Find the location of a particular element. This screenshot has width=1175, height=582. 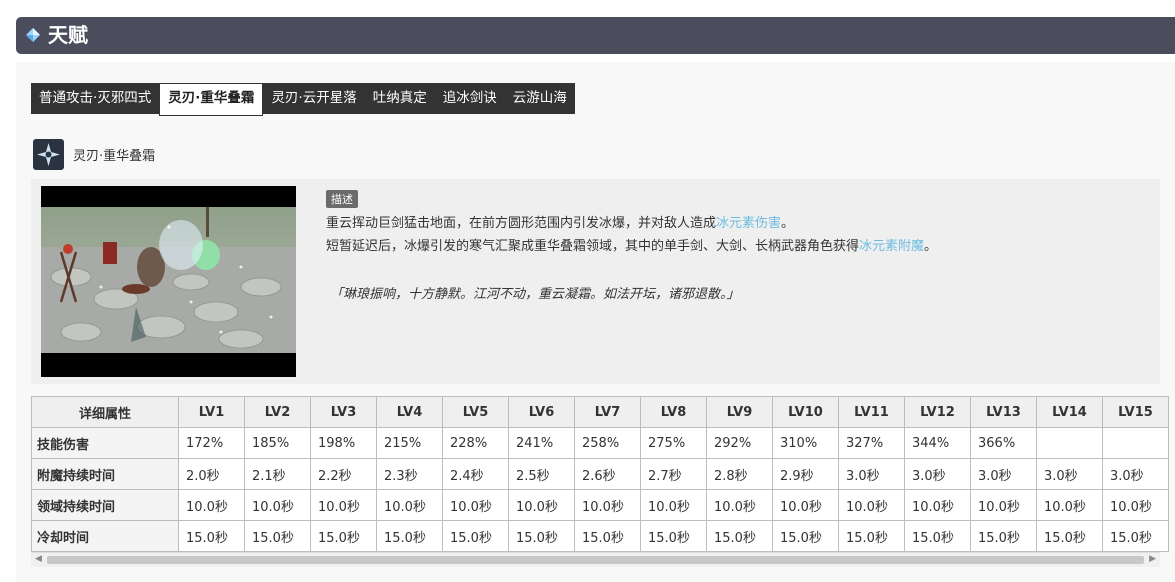

column-header: LV11 is located at coordinates (871, 412).